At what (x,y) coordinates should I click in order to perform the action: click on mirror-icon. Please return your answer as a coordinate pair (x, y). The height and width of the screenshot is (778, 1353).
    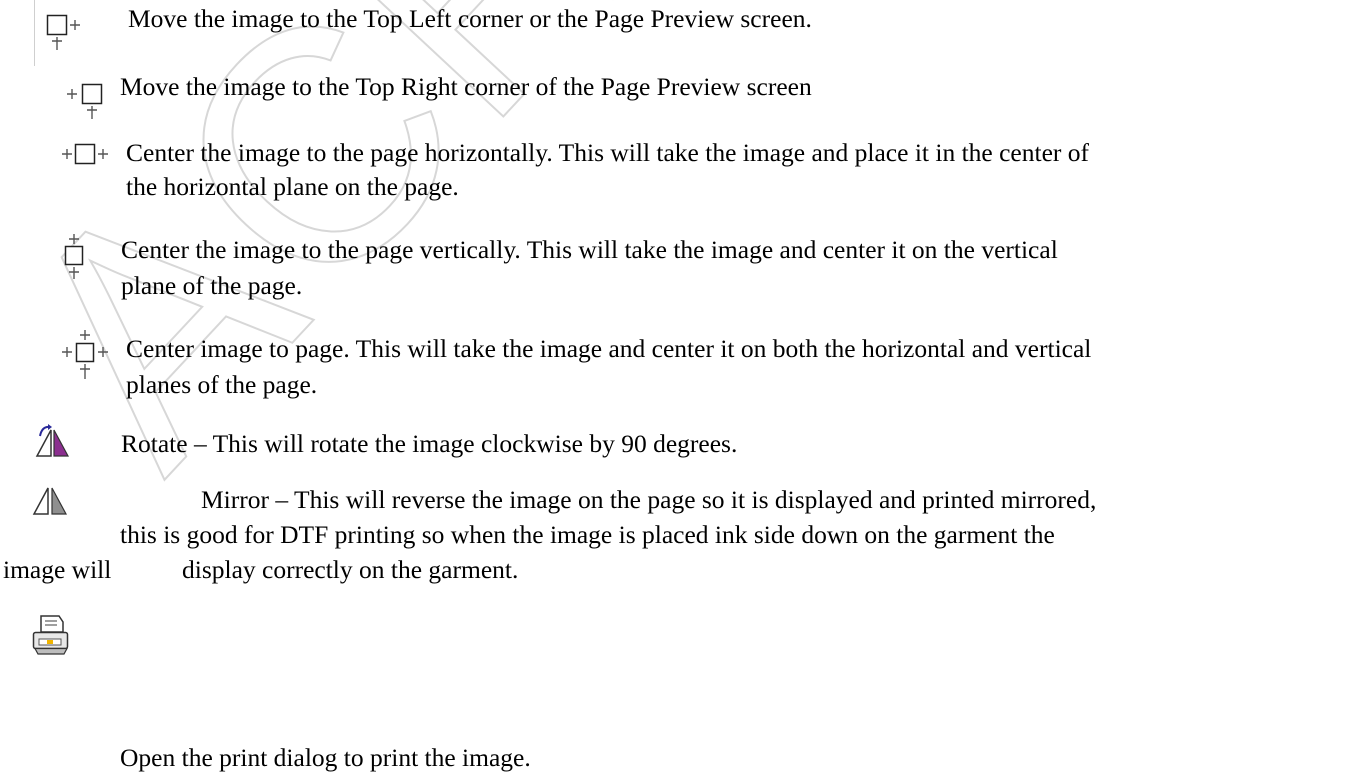
    Looking at the image, I should click on (52, 502).